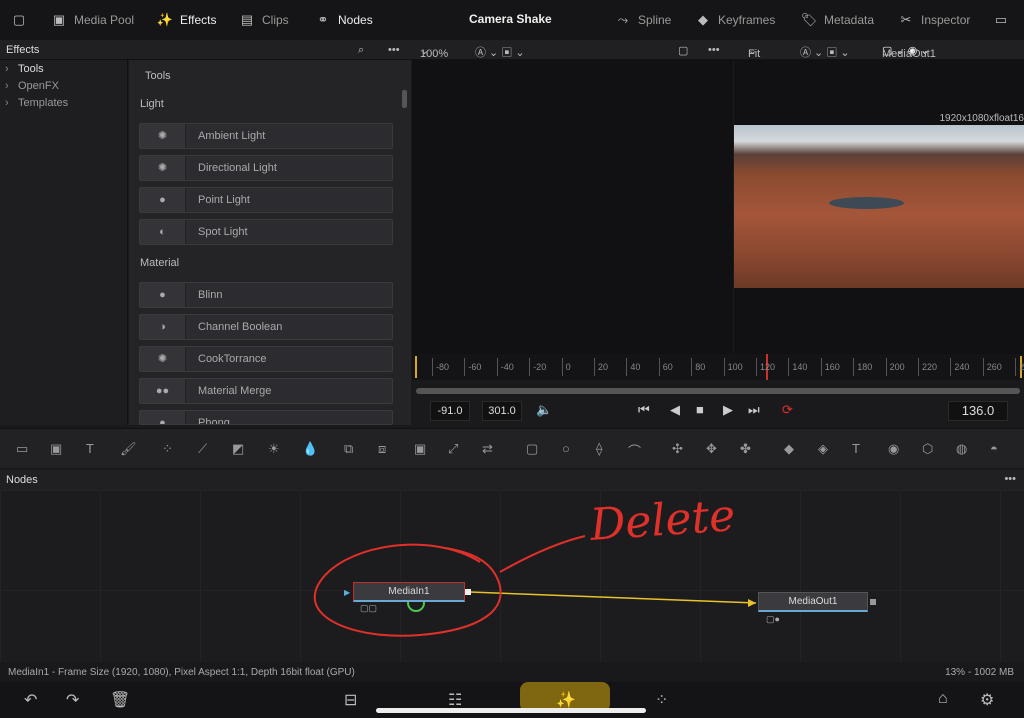 The height and width of the screenshot is (718, 1024). I want to click on tool-ambient-light: ✺ Ambient Light, so click(266, 136).